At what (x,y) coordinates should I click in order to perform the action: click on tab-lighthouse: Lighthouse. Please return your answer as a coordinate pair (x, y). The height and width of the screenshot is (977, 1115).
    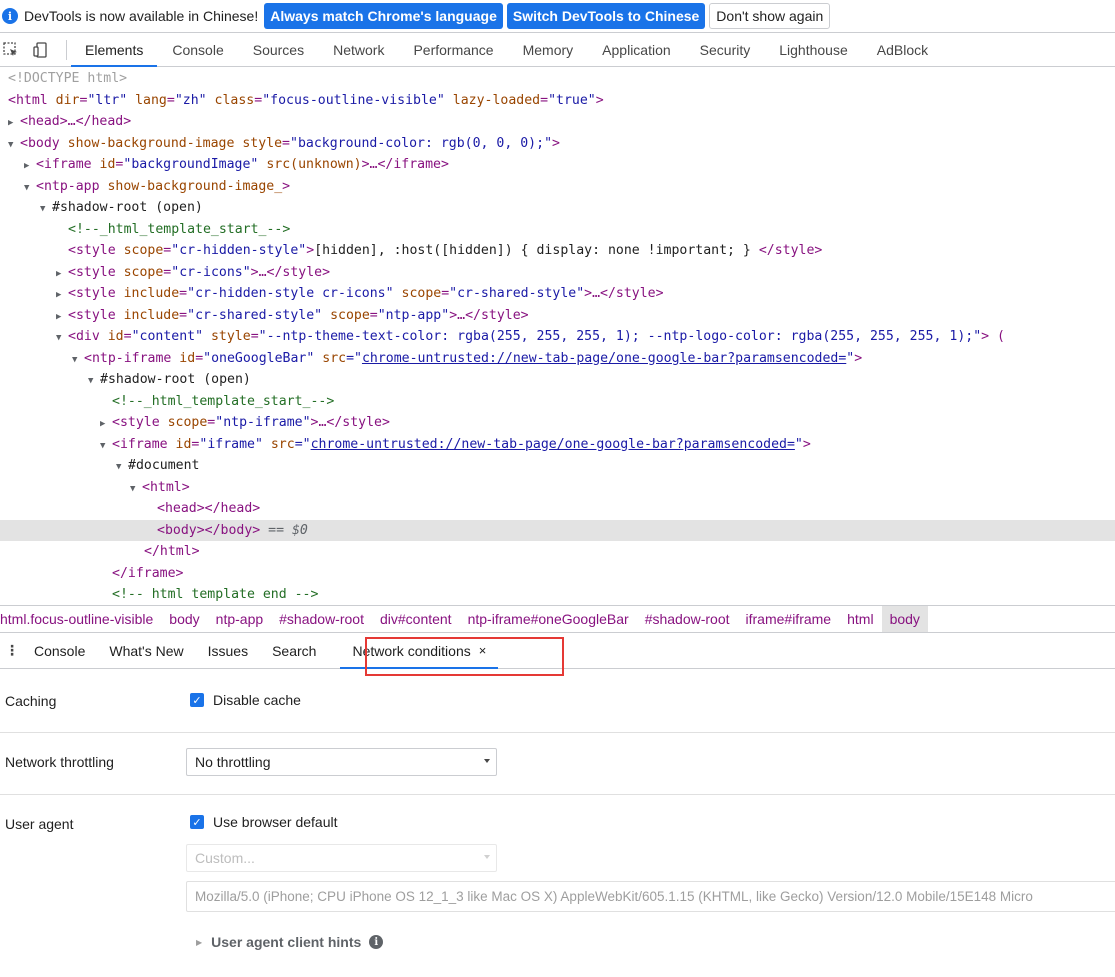
    Looking at the image, I should click on (813, 50).